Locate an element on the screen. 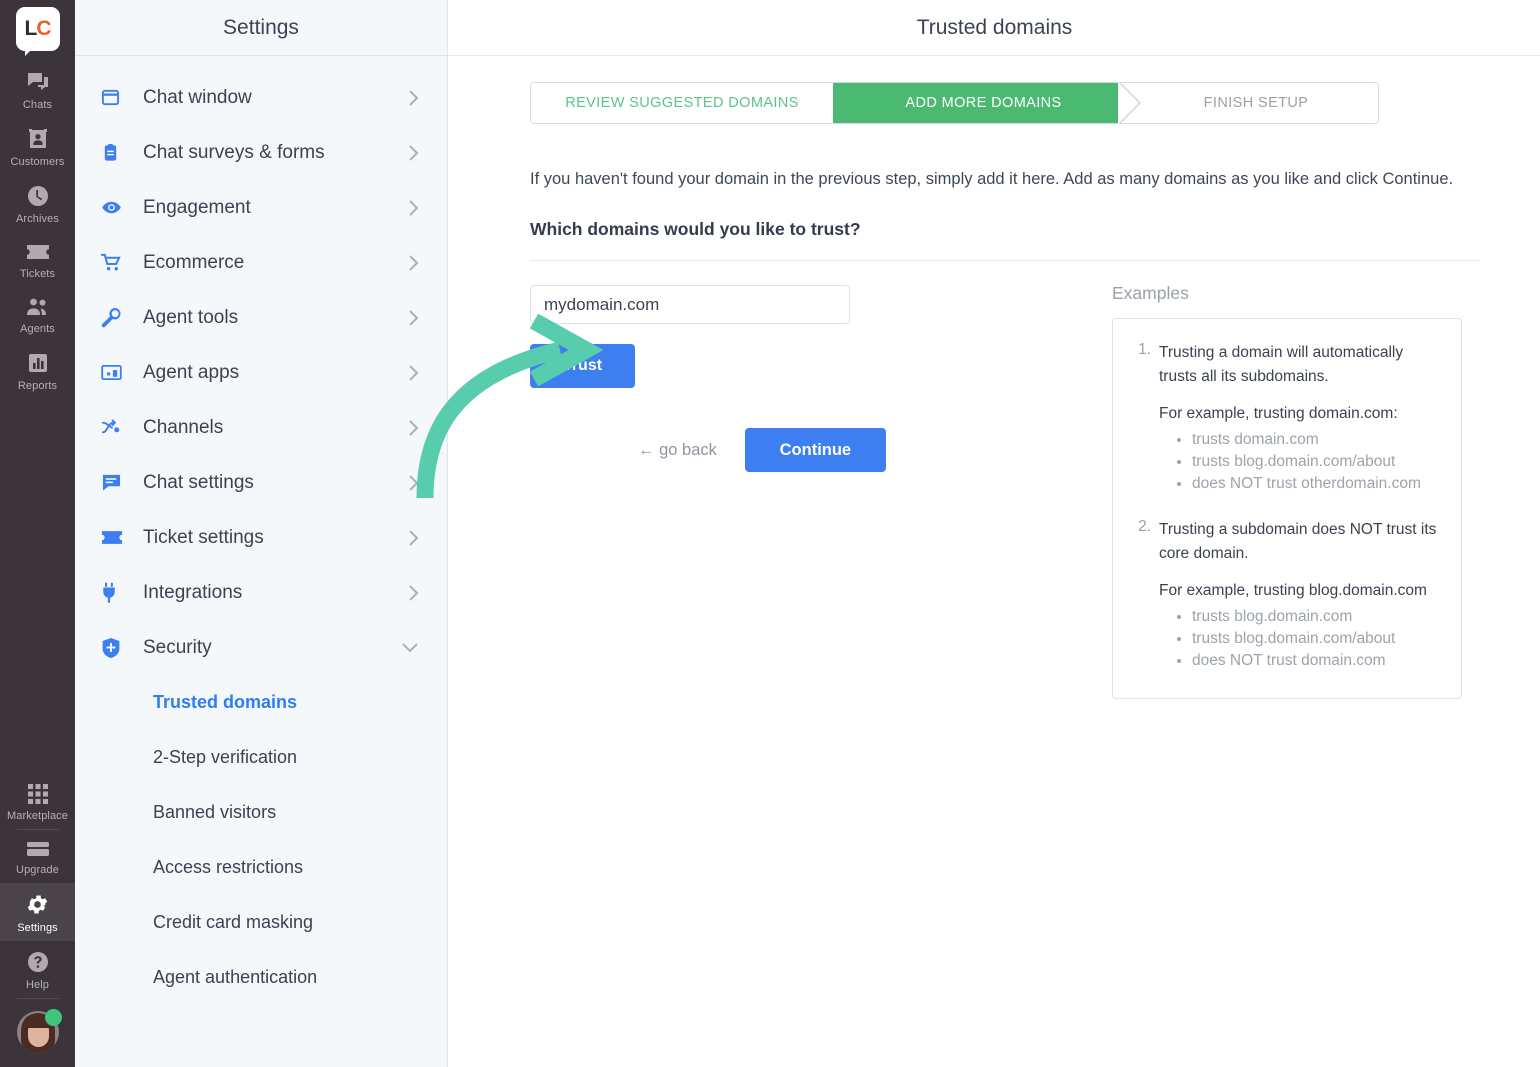 This screenshot has width=1540, height=1067. rail-label: Chats is located at coordinates (37, 105).